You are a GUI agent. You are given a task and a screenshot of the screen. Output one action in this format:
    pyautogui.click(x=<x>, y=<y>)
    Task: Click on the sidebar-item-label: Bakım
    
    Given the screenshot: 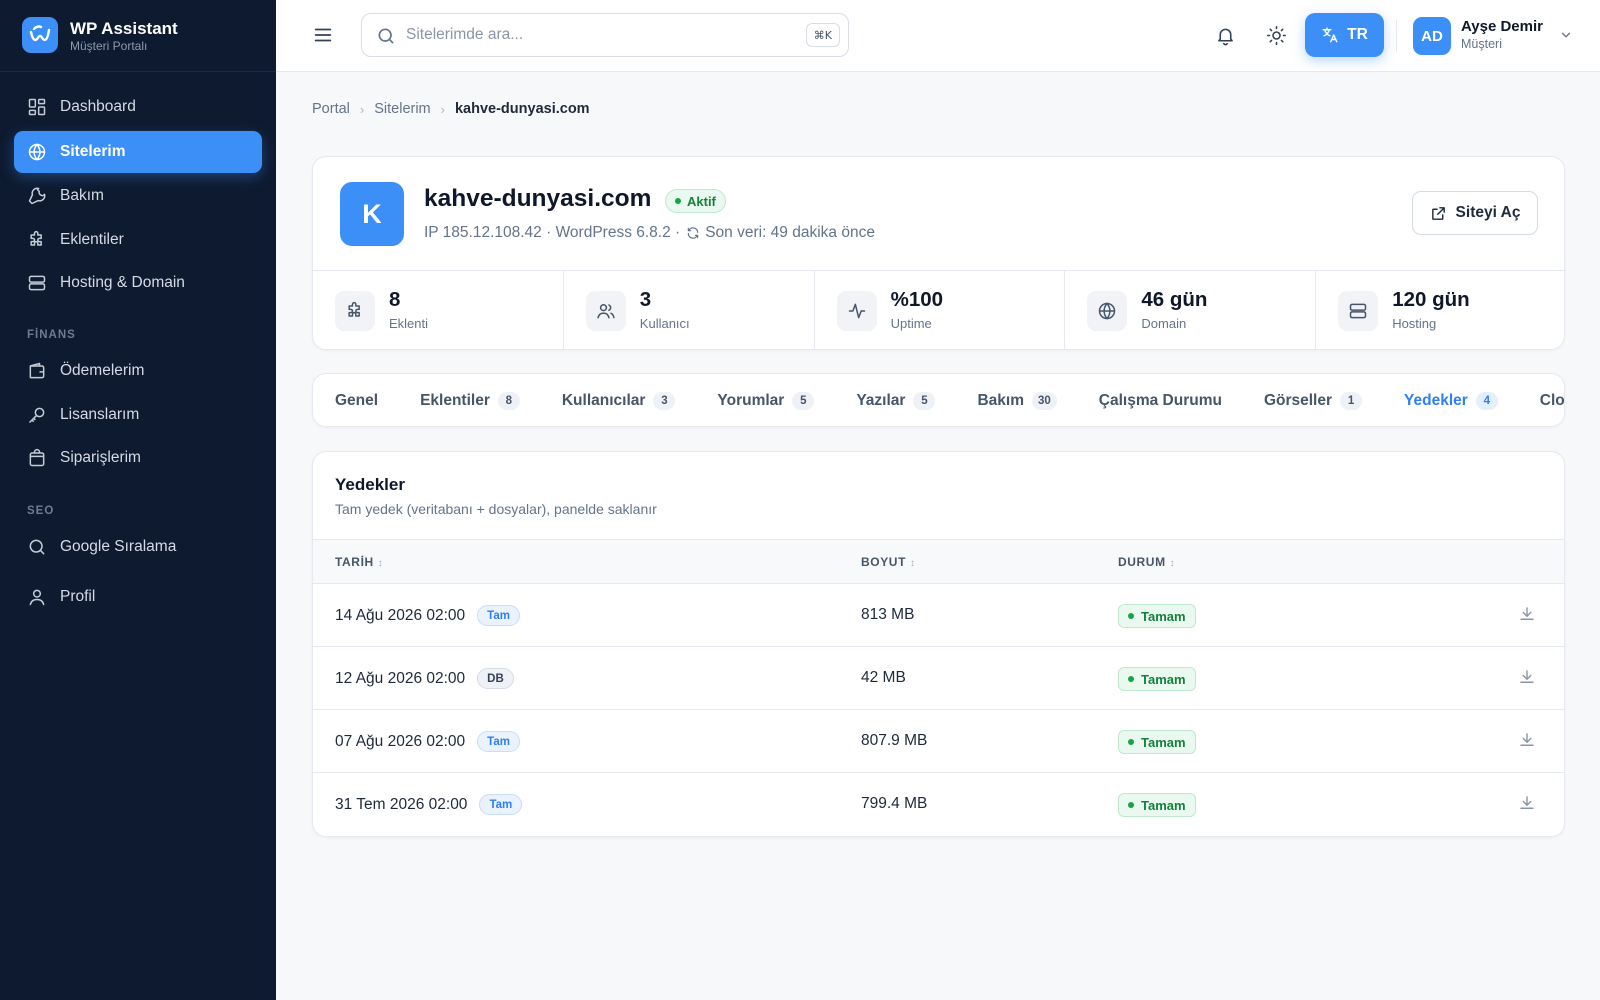 What is the action you would take?
    pyautogui.click(x=82, y=195)
    